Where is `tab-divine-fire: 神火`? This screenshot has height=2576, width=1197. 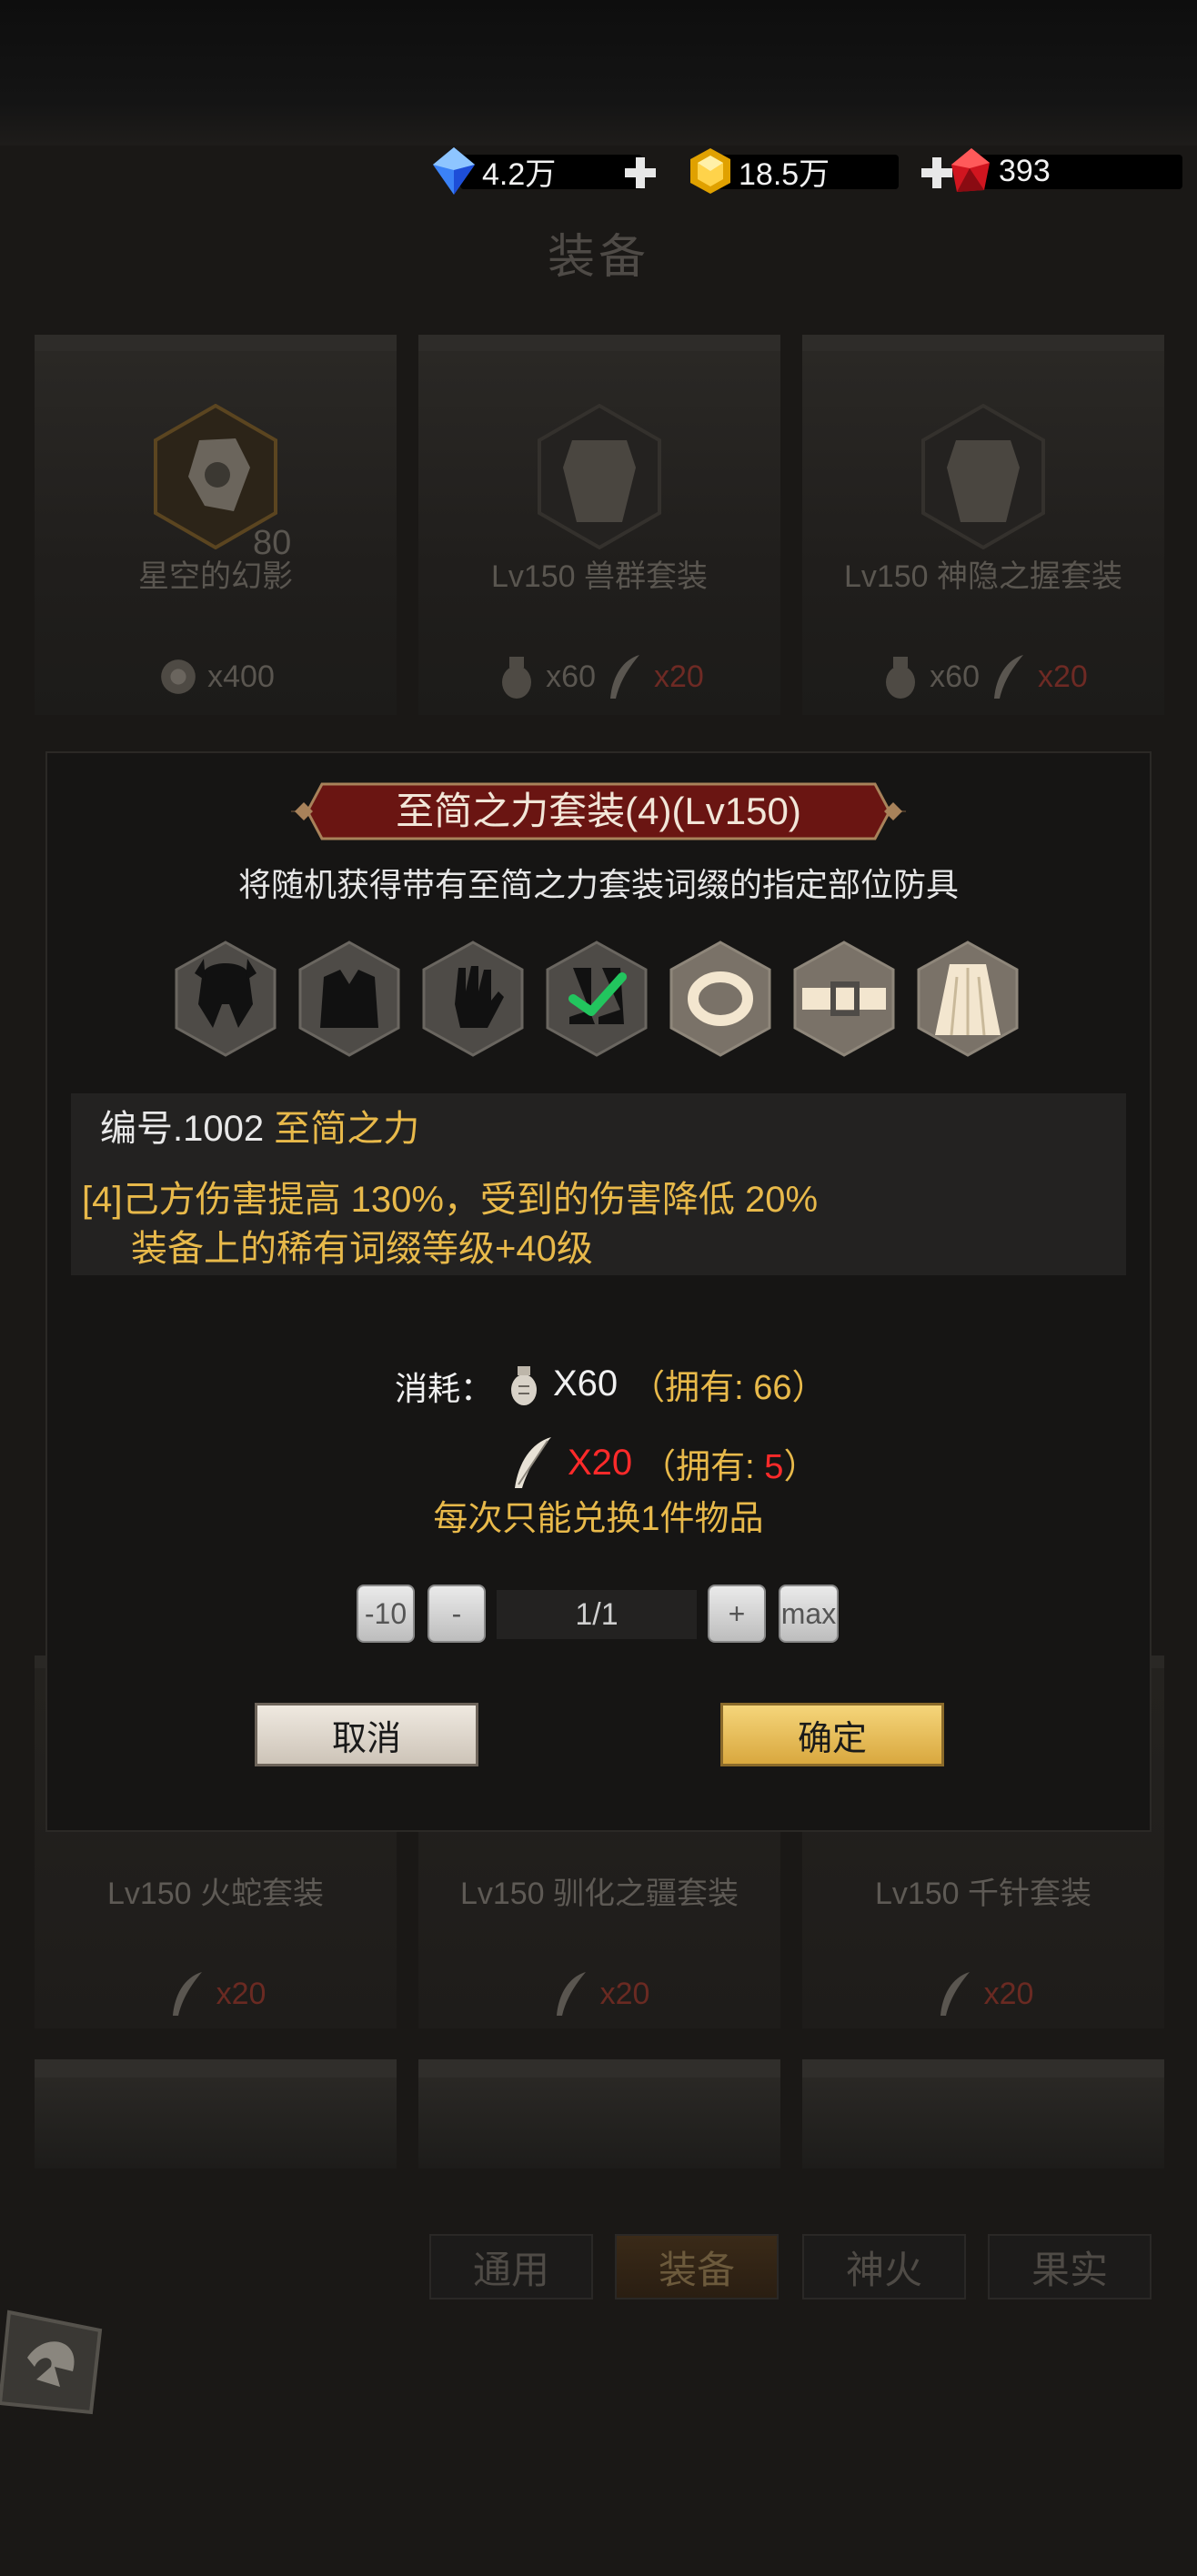
tab-divine-fire: 神火 is located at coordinates (884, 2266).